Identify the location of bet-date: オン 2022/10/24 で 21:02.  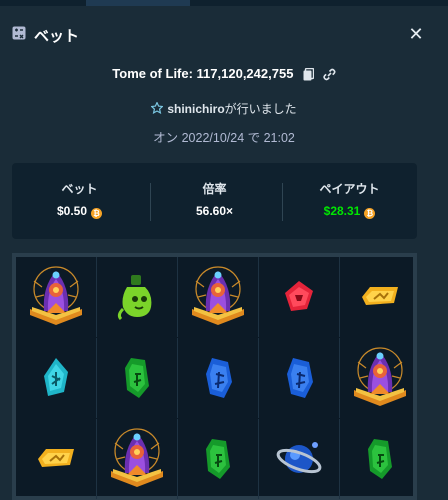
(224, 138).